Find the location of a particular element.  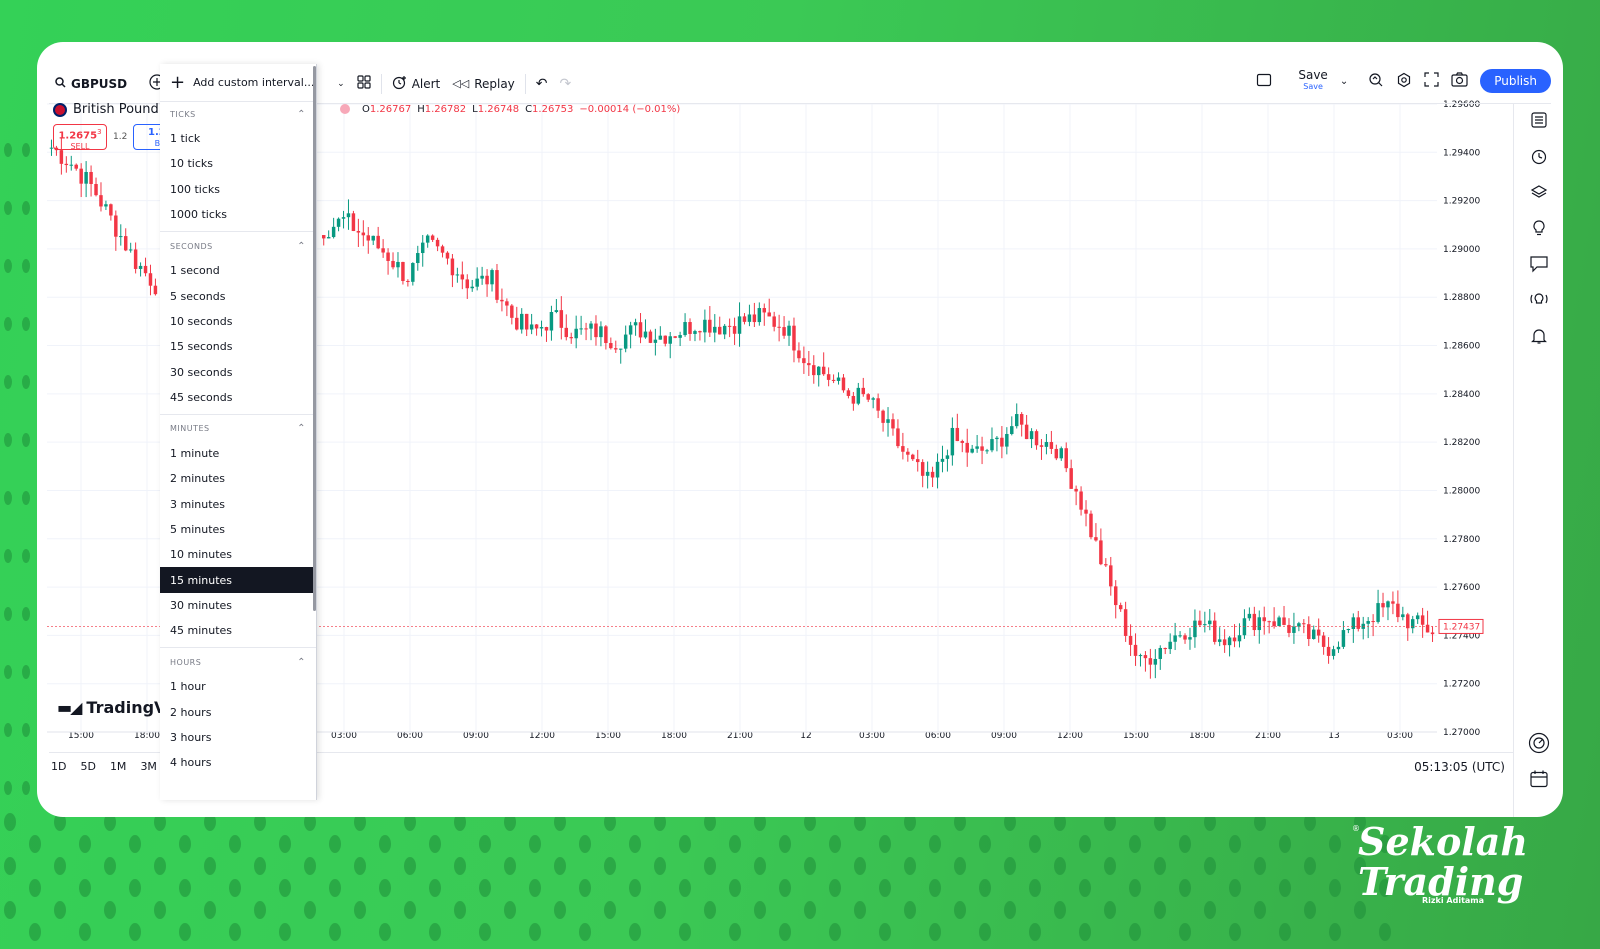

alarm-clock-plus-icon is located at coordinates (399, 84).